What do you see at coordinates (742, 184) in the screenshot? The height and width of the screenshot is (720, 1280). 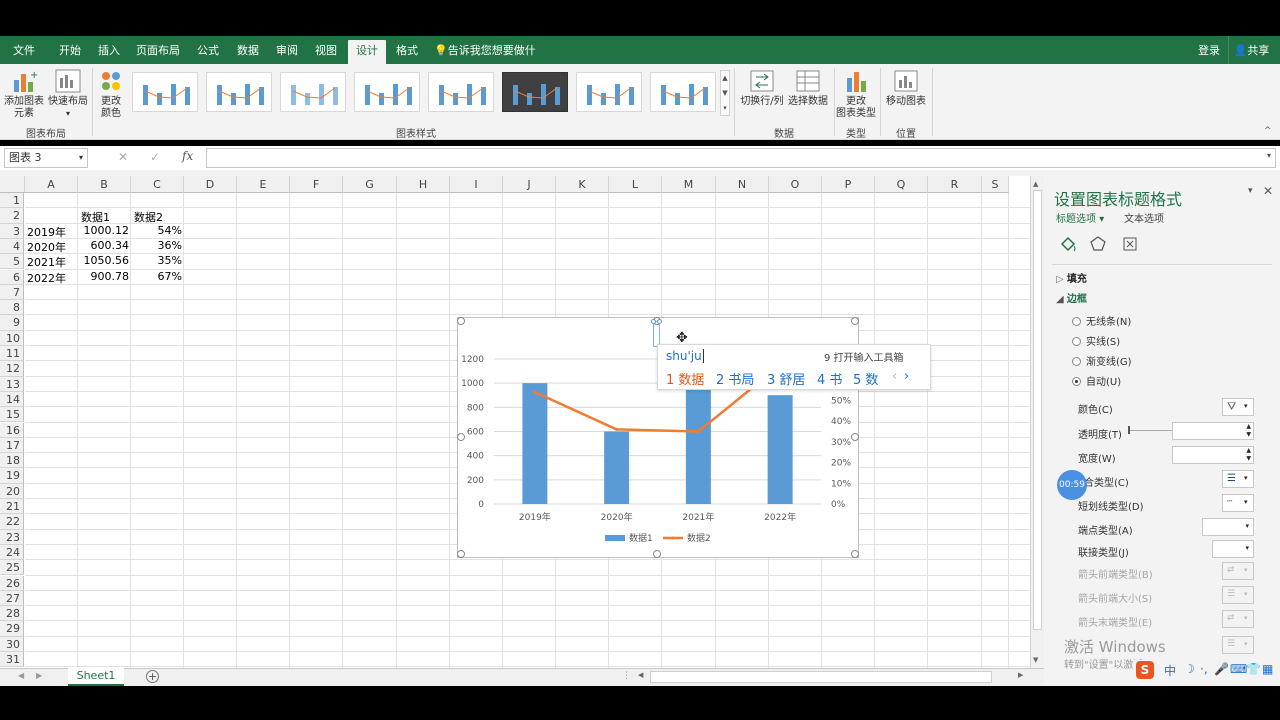 I see `column-header-N: N` at bounding box center [742, 184].